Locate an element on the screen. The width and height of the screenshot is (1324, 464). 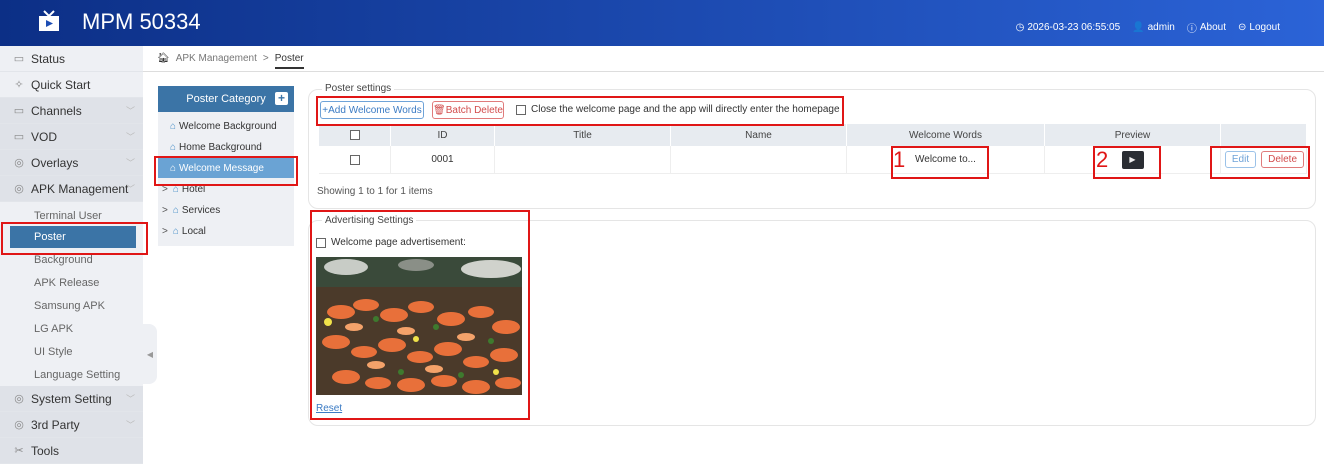
category-item-local: > ⌂ Local is located at coordinates (226, 231).